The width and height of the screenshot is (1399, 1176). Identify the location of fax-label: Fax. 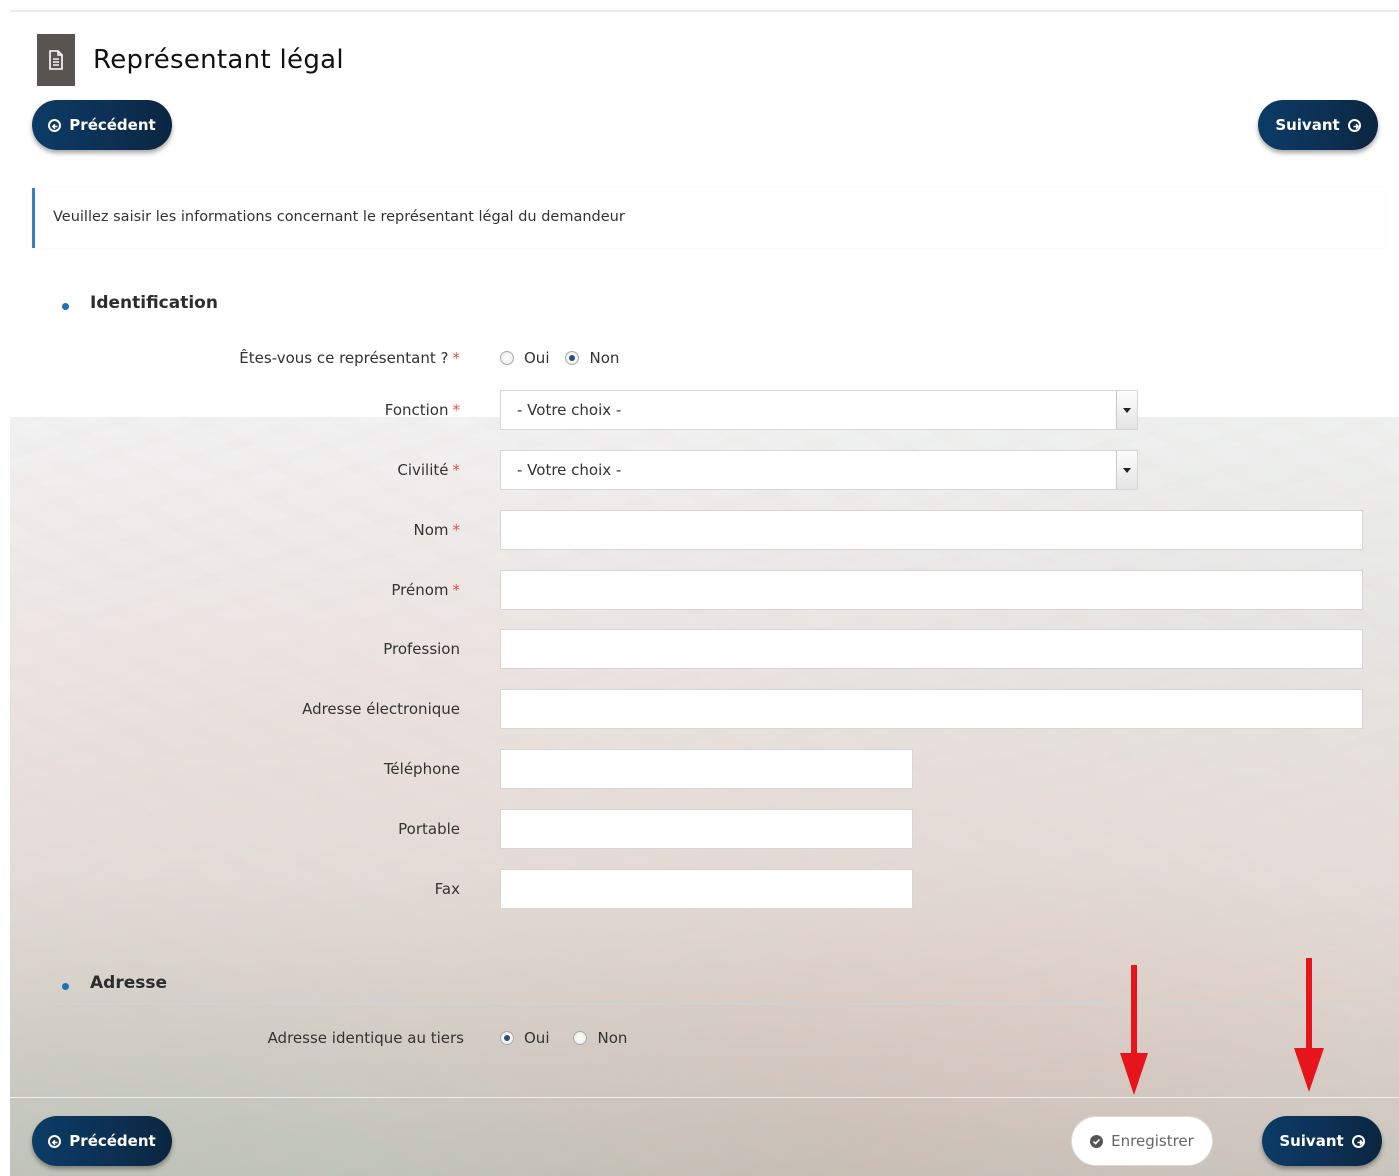
(447, 889).